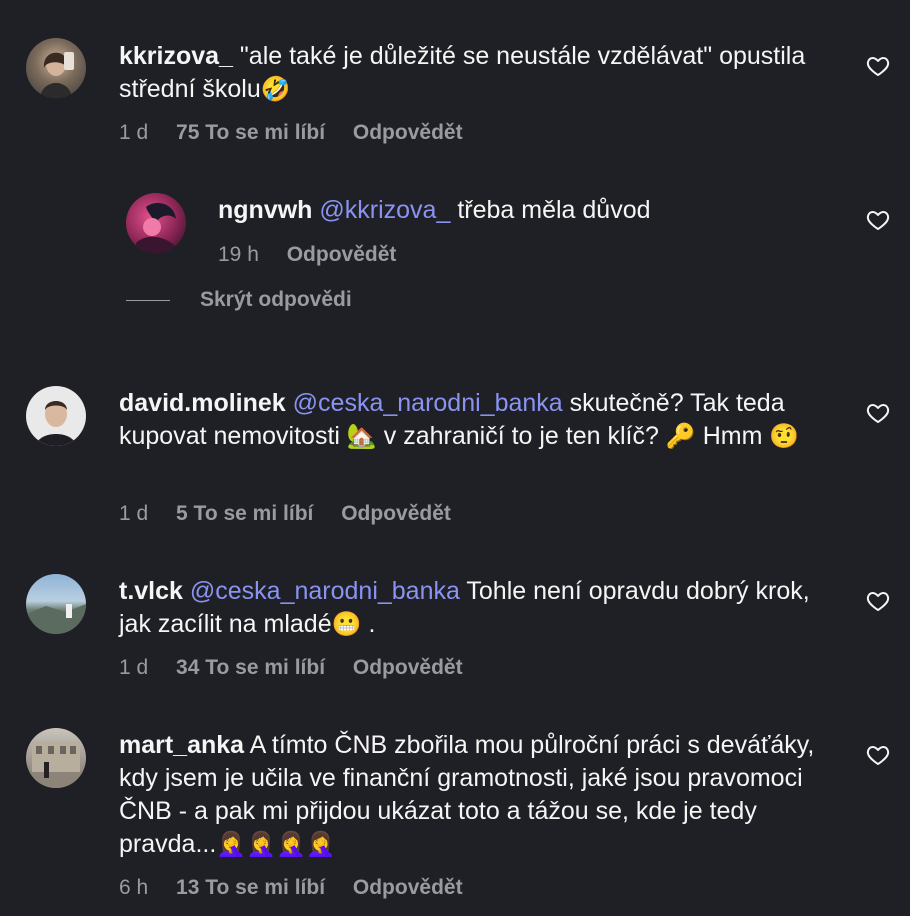 This screenshot has height=916, width=910. Describe the element at coordinates (151, 591) in the screenshot. I see `comment-username: t.vlck` at that location.